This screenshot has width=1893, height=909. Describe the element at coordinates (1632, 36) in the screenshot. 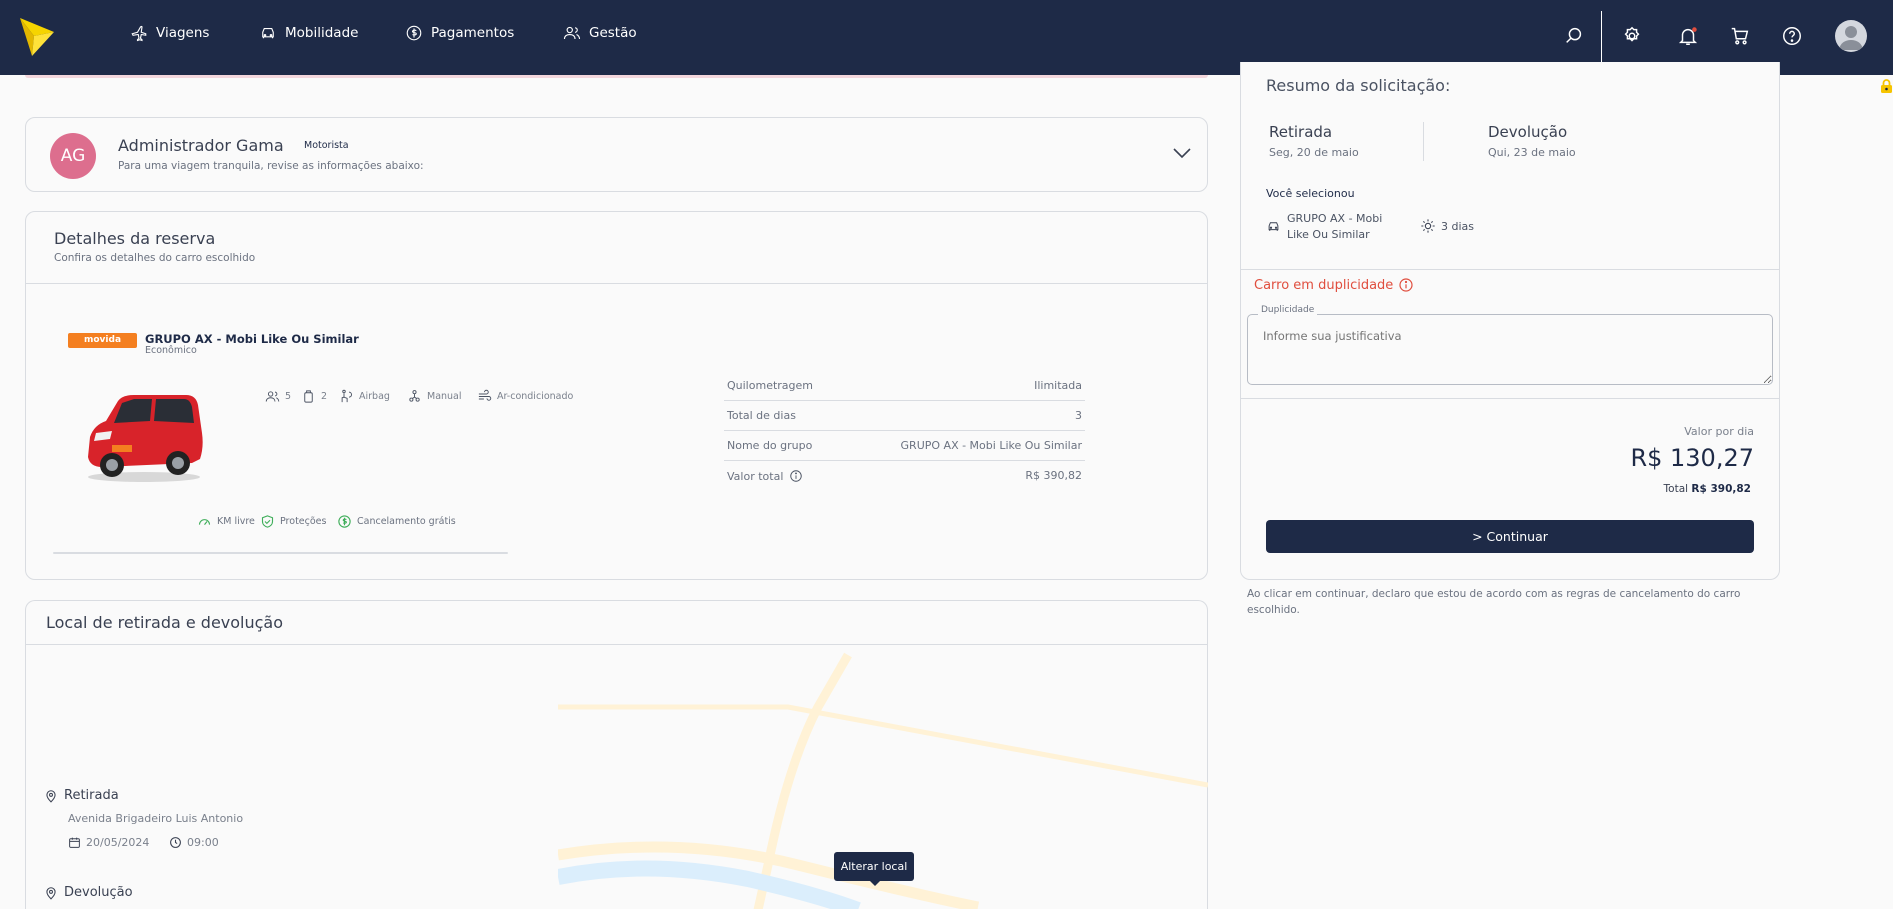

I see `gear-icon` at that location.